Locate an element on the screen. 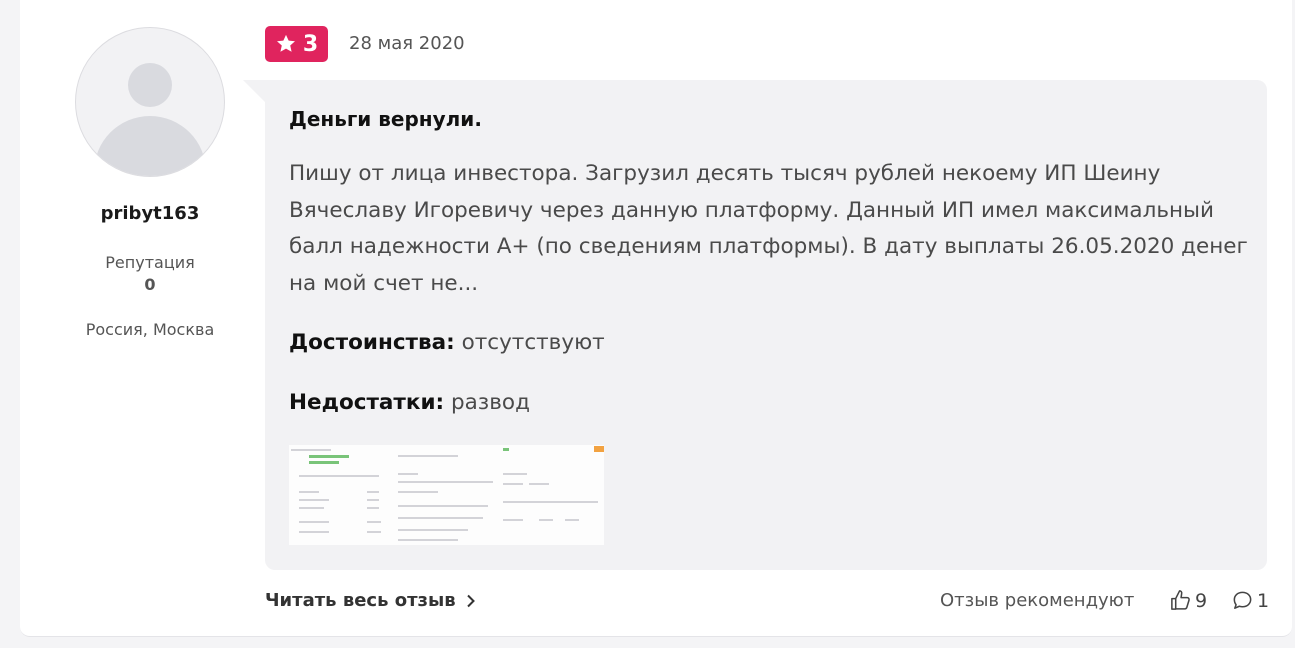 This screenshot has width=1295, height=648. chevron-right-icon is located at coordinates (470, 600).